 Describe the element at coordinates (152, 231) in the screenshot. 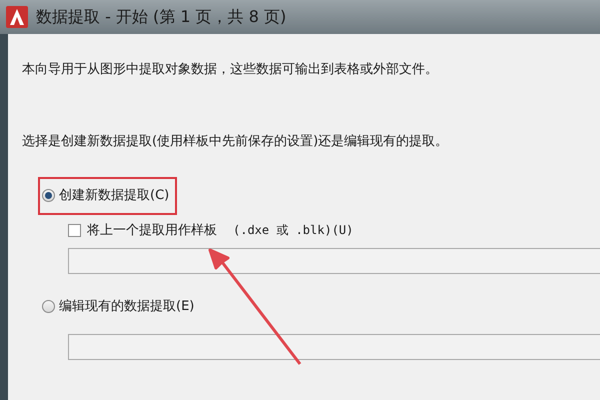

I see `checkbox-label: 将上一个提取用作样板` at that location.